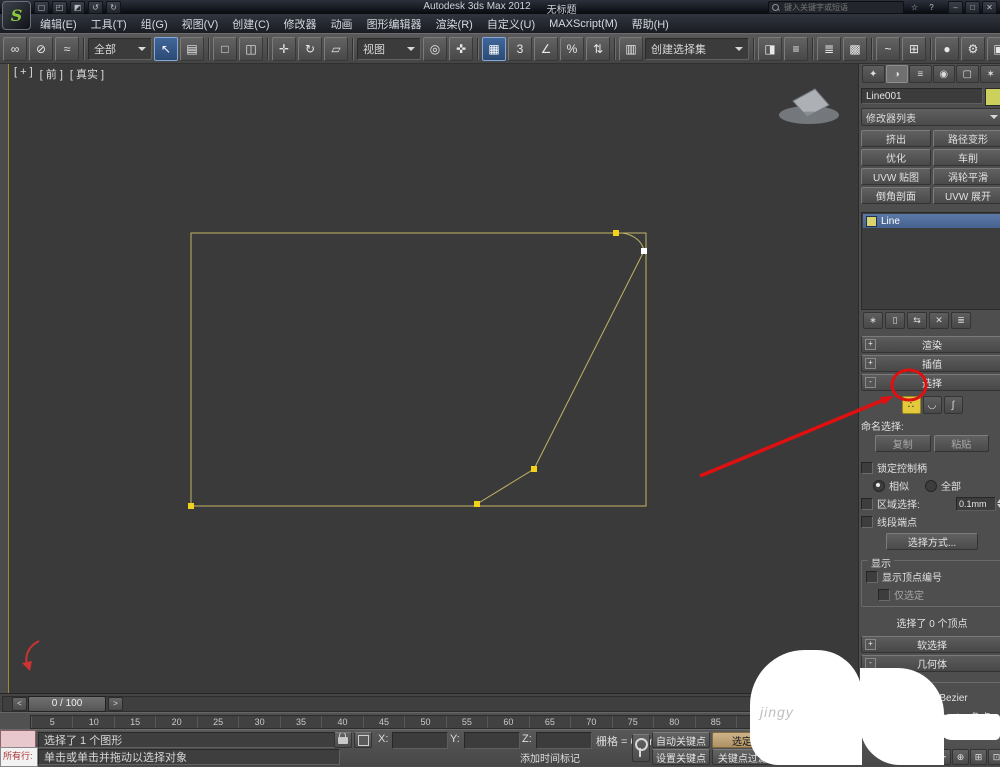 This screenshot has height=767, width=1000. Describe the element at coordinates (873, 74) in the screenshot. I see `tab-create: ✦` at that location.